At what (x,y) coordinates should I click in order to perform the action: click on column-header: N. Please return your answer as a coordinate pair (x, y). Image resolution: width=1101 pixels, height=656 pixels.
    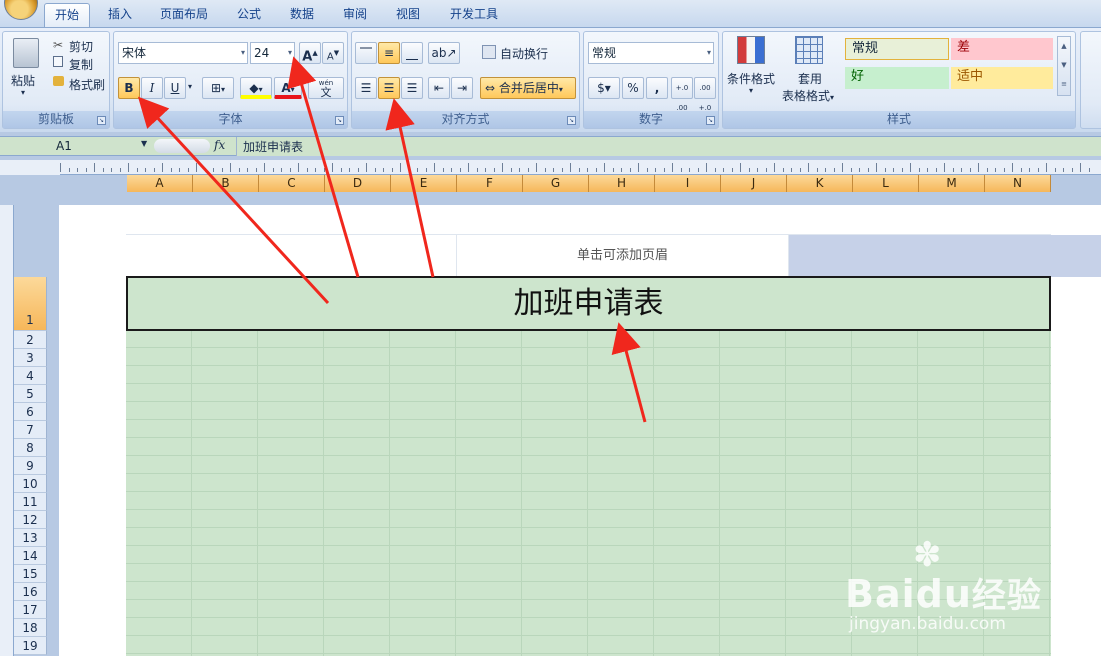
    Looking at the image, I should click on (1018, 183).